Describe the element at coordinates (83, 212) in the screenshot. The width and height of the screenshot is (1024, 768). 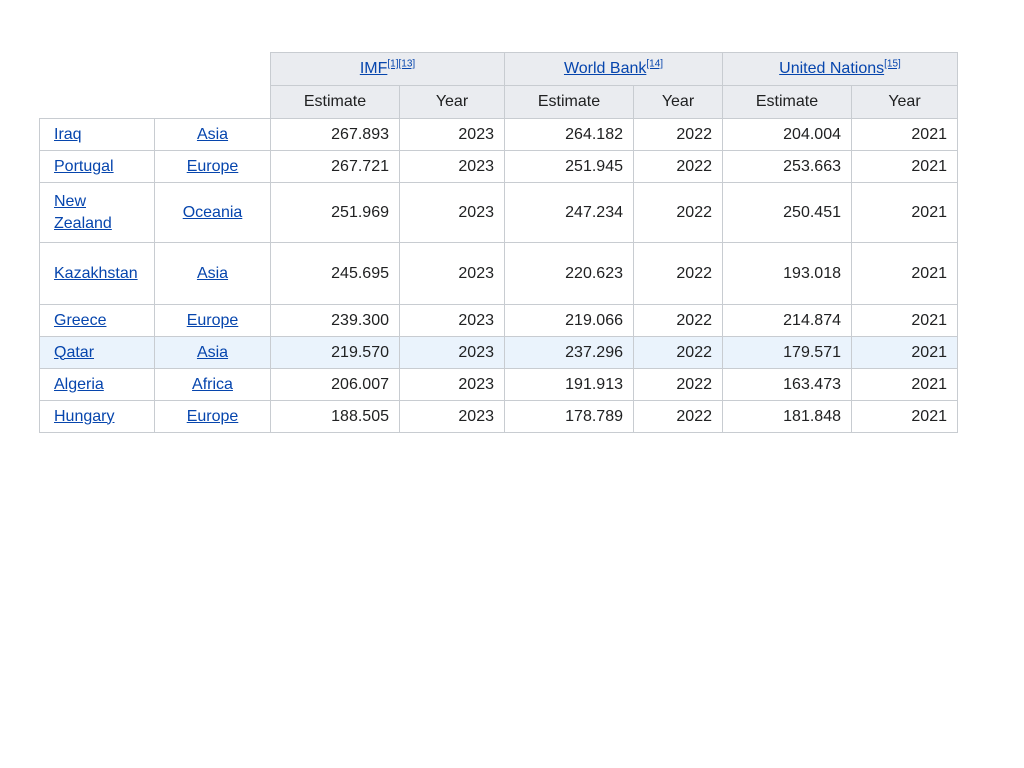
I see `country-link: New Zealand` at that location.